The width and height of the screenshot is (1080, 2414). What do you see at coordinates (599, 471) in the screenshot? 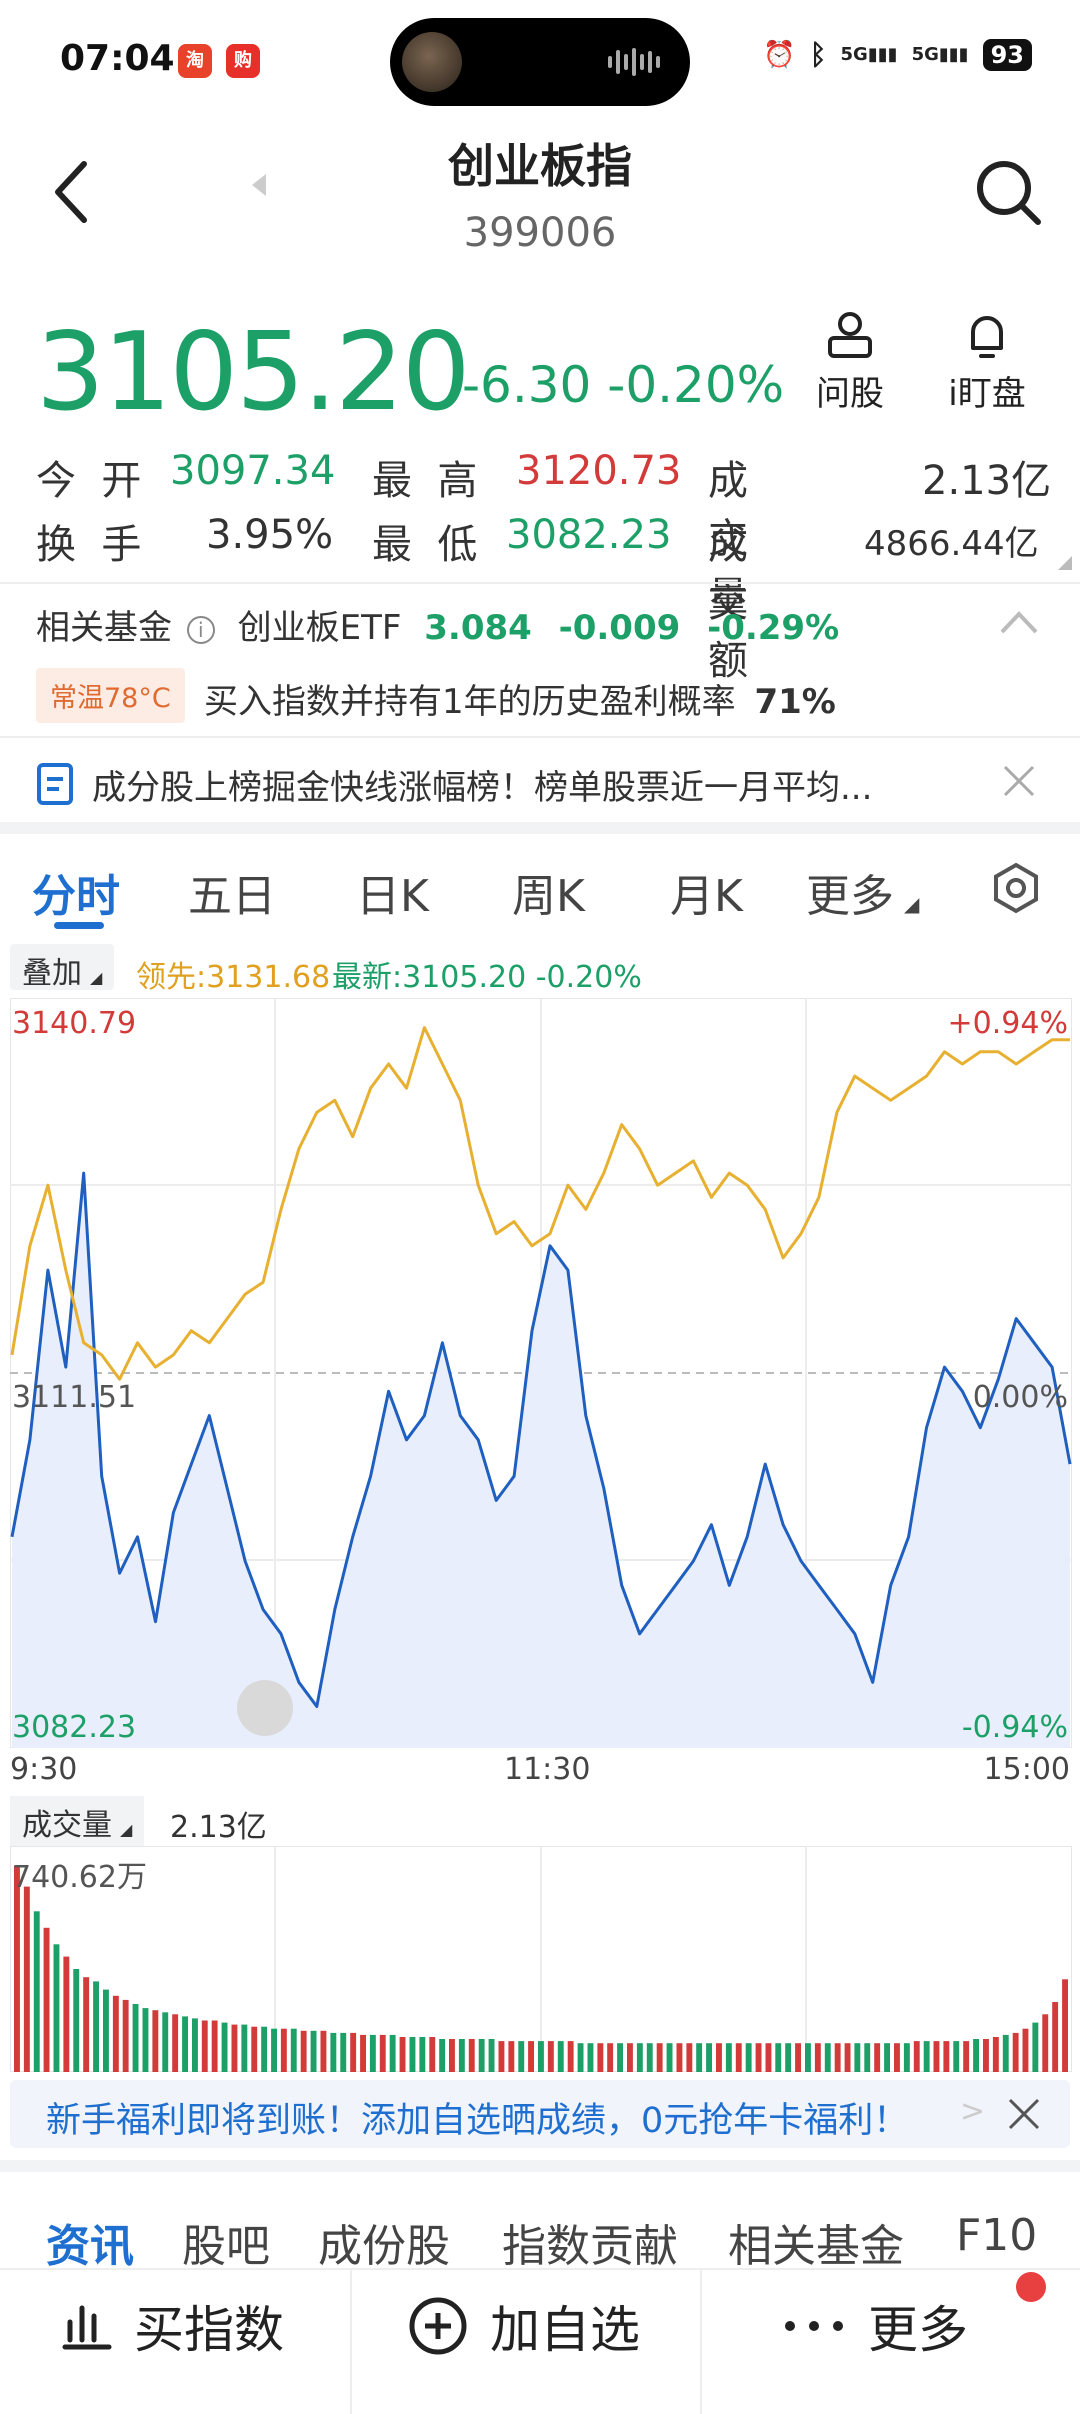
I see `high-value: 3120.73` at bounding box center [599, 471].